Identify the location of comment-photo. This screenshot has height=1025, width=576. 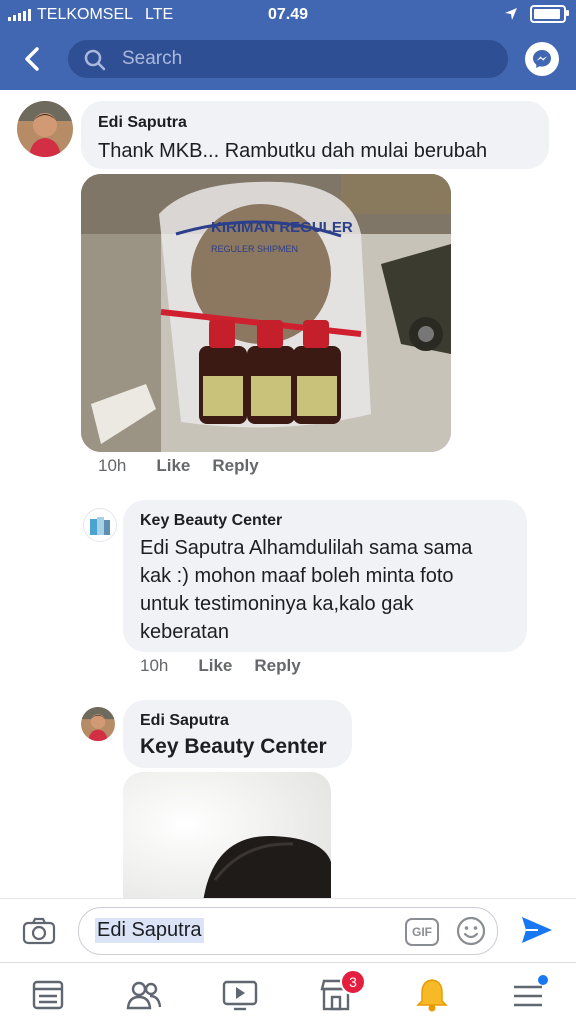
(227, 837).